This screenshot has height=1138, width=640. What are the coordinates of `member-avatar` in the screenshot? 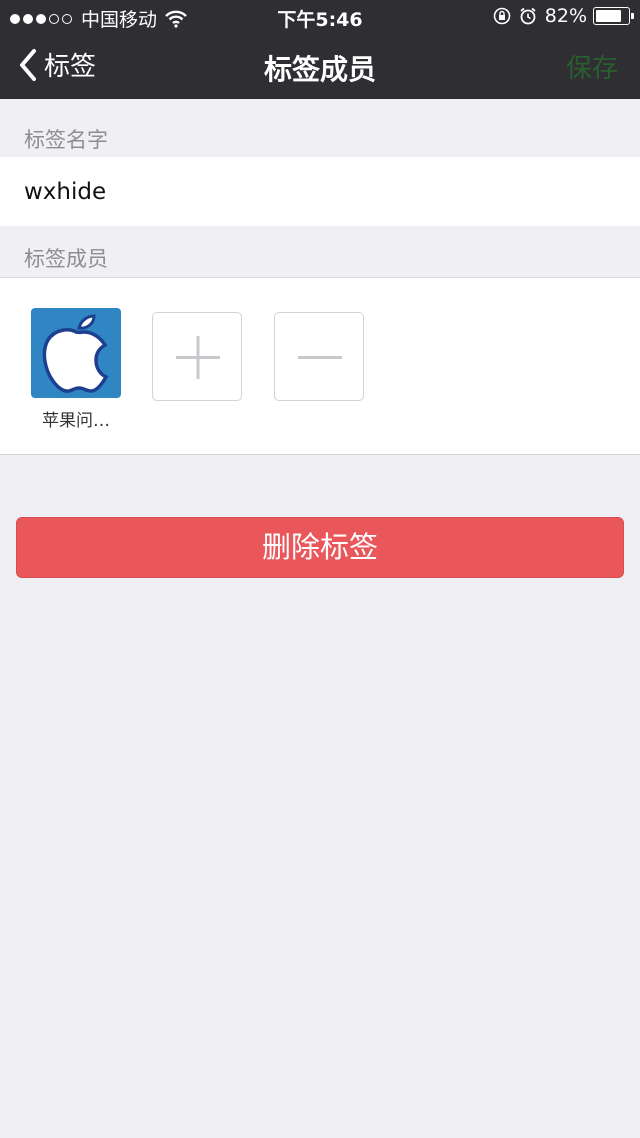 It's located at (76, 353).